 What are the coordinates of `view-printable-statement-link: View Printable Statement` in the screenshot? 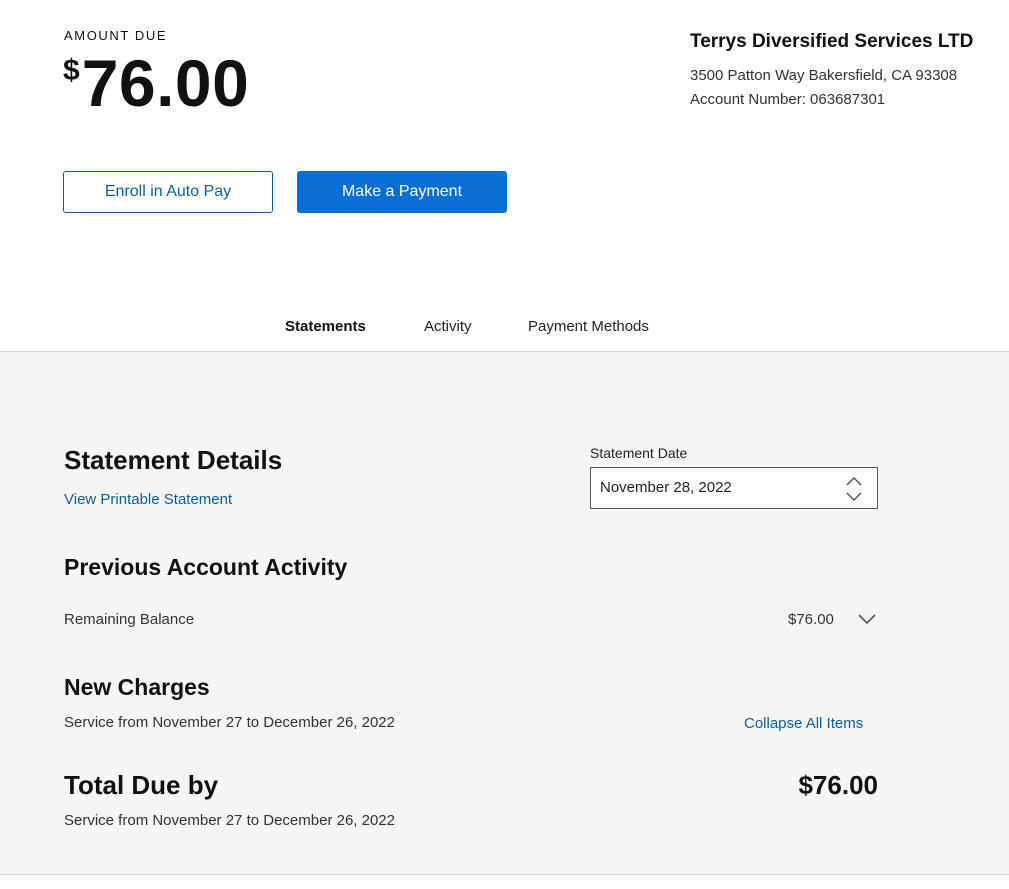 It's located at (148, 499).